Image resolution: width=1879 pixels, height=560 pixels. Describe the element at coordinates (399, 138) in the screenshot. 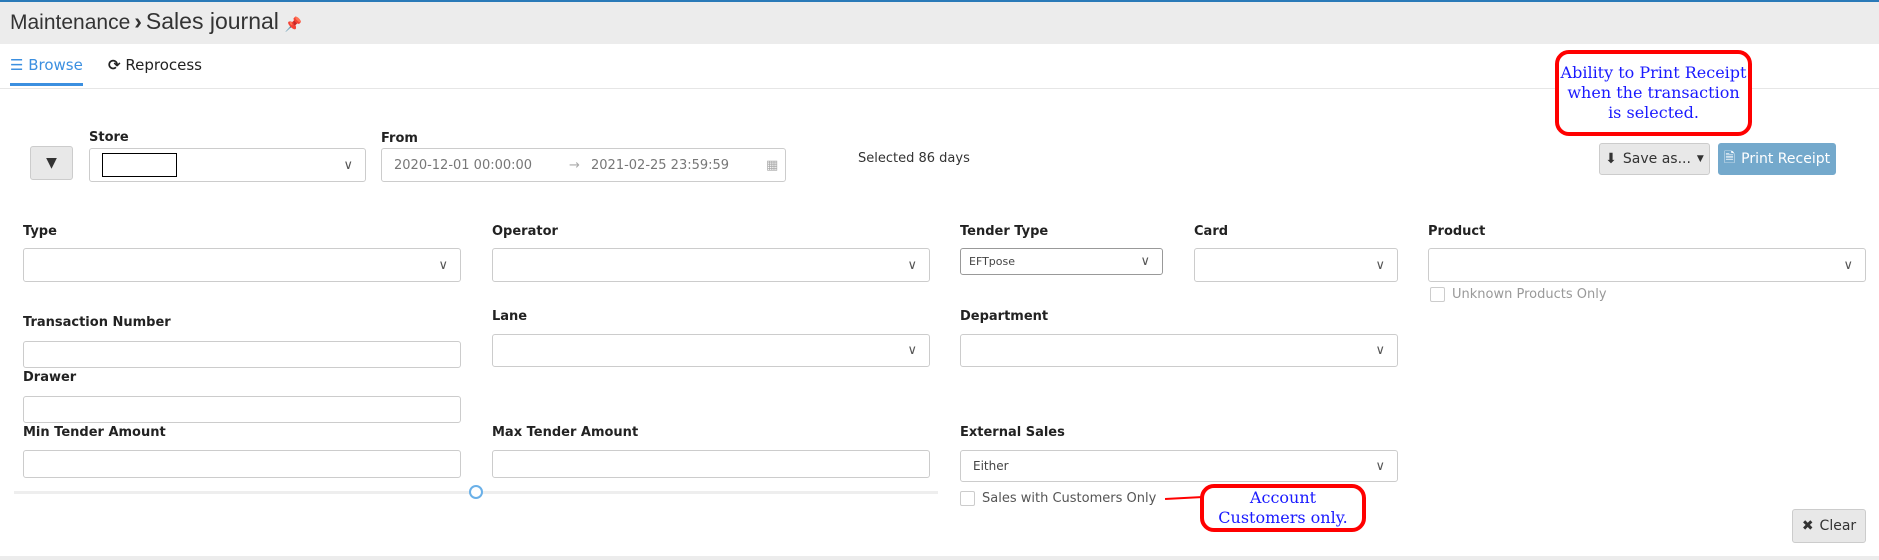

I see `from-label: From` at that location.